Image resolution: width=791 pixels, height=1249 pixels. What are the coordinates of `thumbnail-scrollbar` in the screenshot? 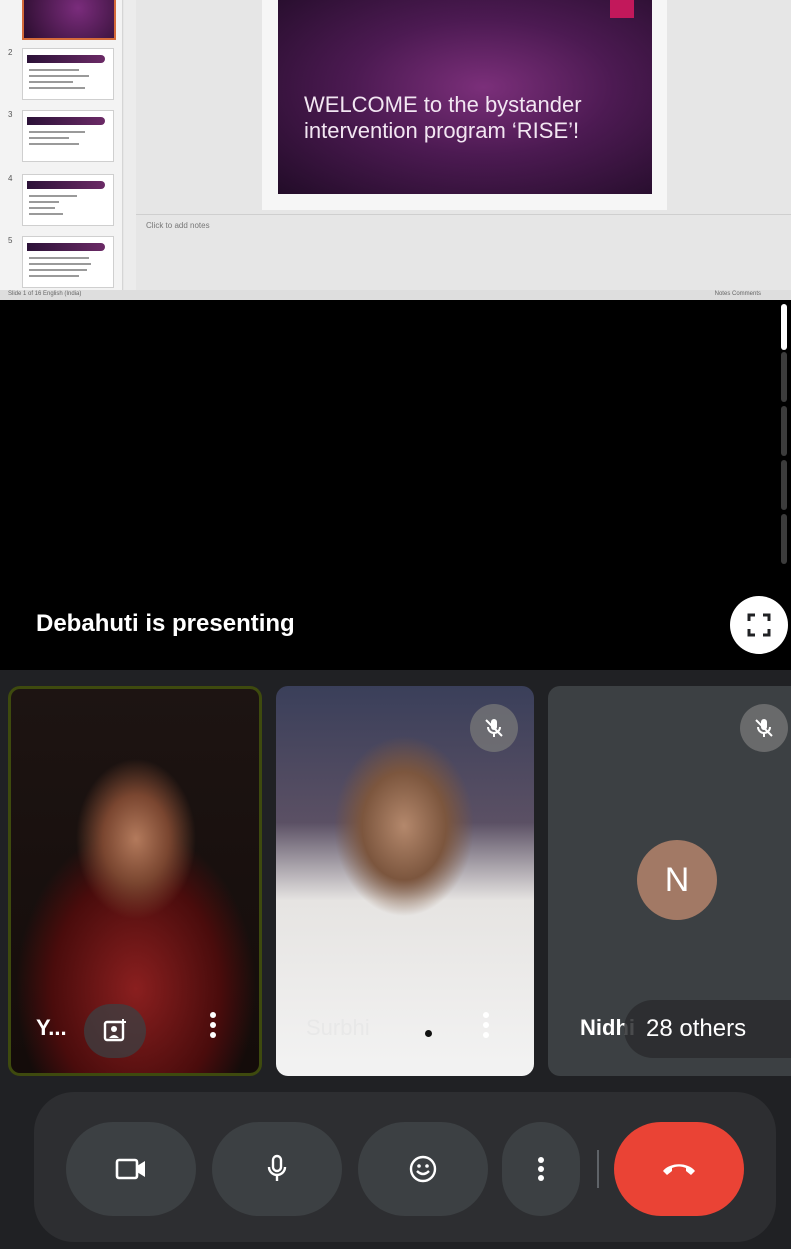 It's located at (130, 145).